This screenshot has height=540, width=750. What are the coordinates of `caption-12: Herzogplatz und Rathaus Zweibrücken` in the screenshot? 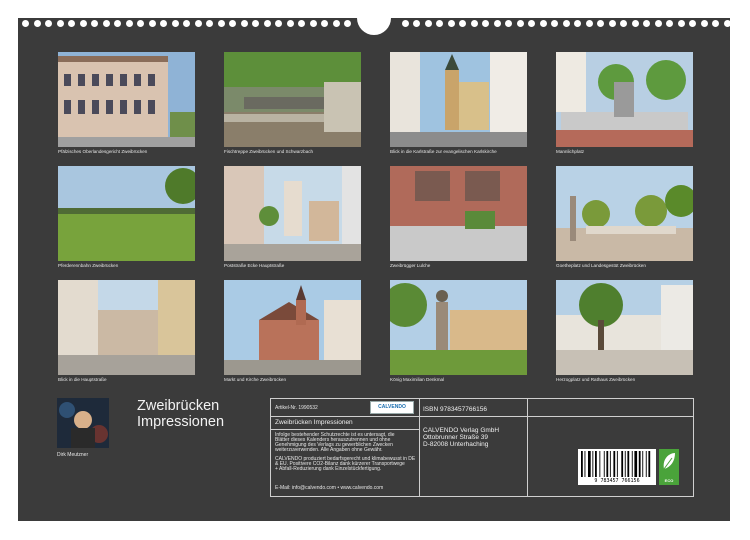 It's located at (596, 379).